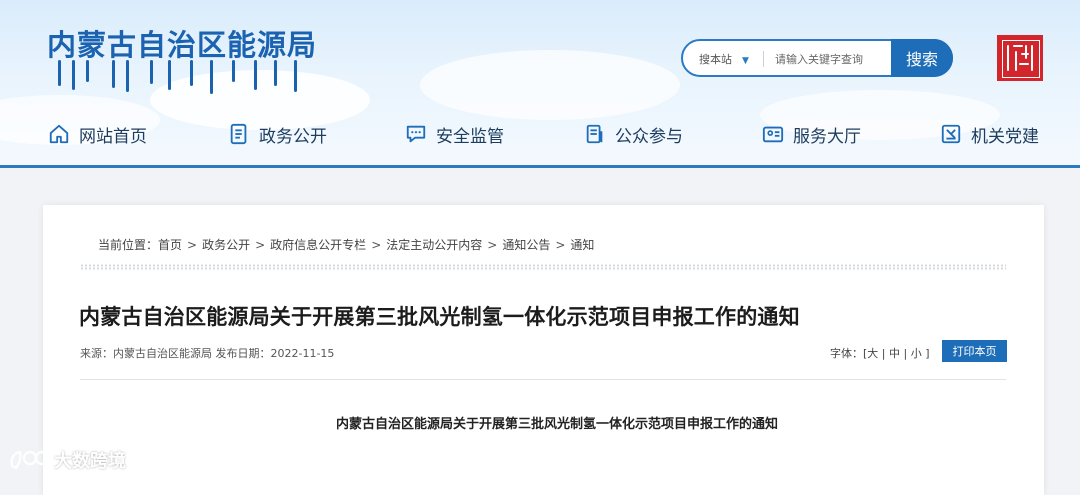 This screenshot has width=1080, height=495. Describe the element at coordinates (238, 134) in the screenshot. I see `document-list-icon` at that location.